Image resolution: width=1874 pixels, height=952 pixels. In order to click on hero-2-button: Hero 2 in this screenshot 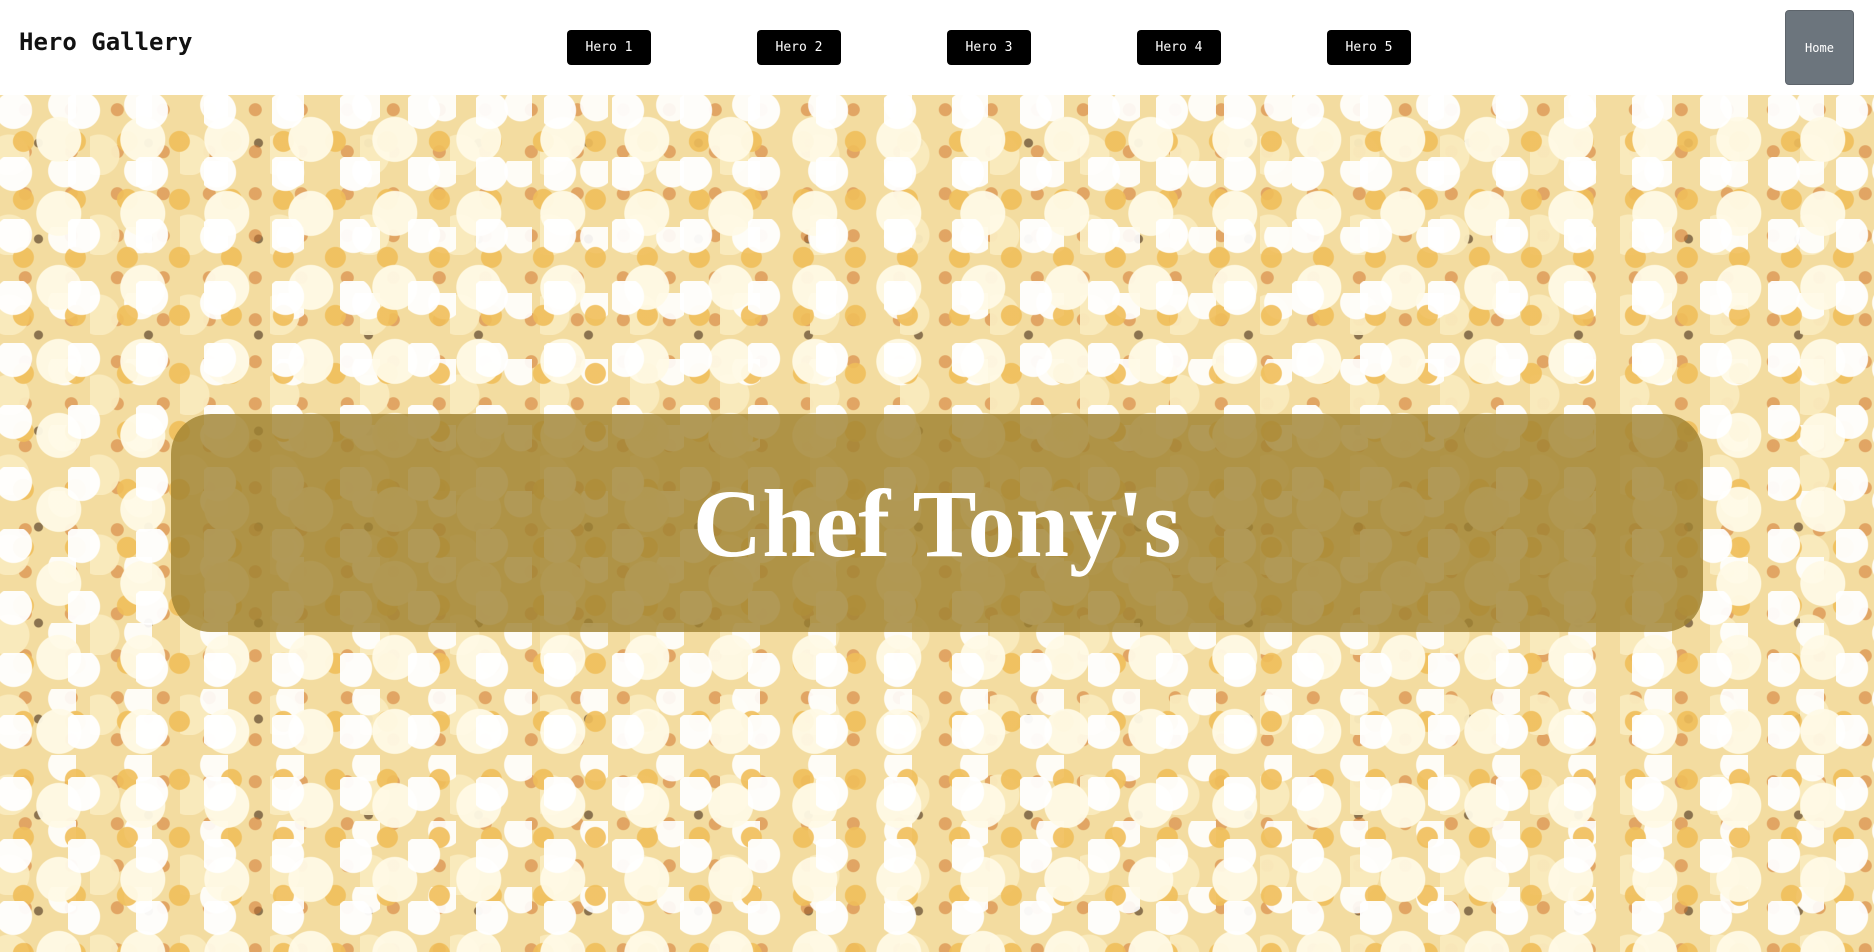, I will do `click(799, 47)`.